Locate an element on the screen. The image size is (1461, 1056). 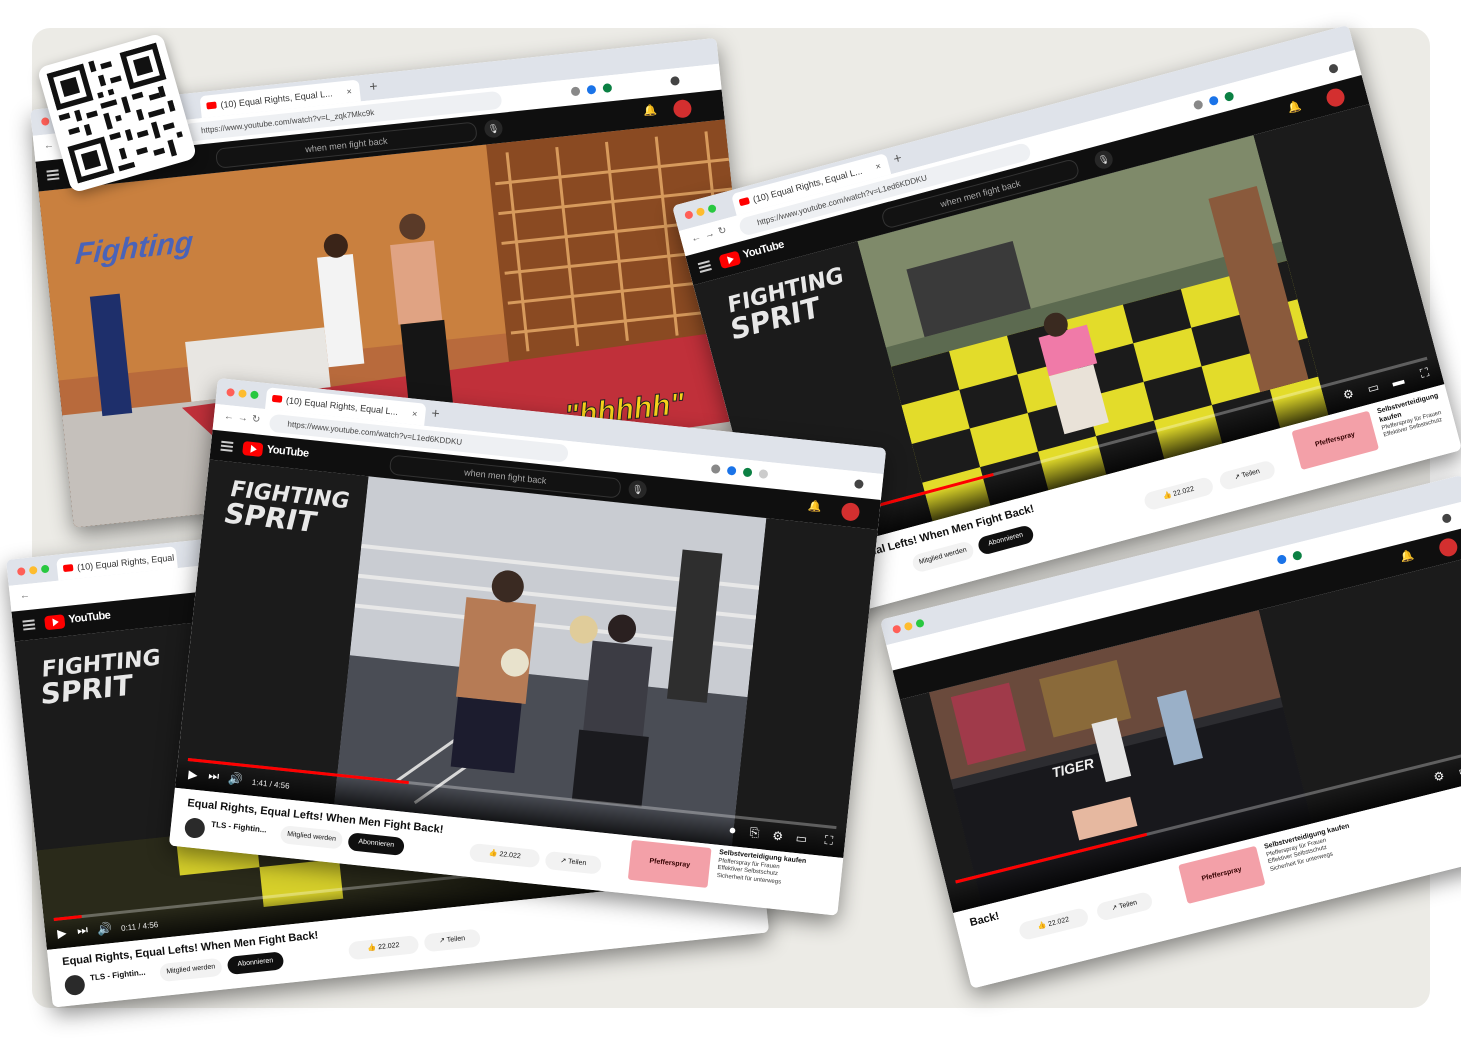
theater-icon: ▬ is located at coordinates (1397, 381).